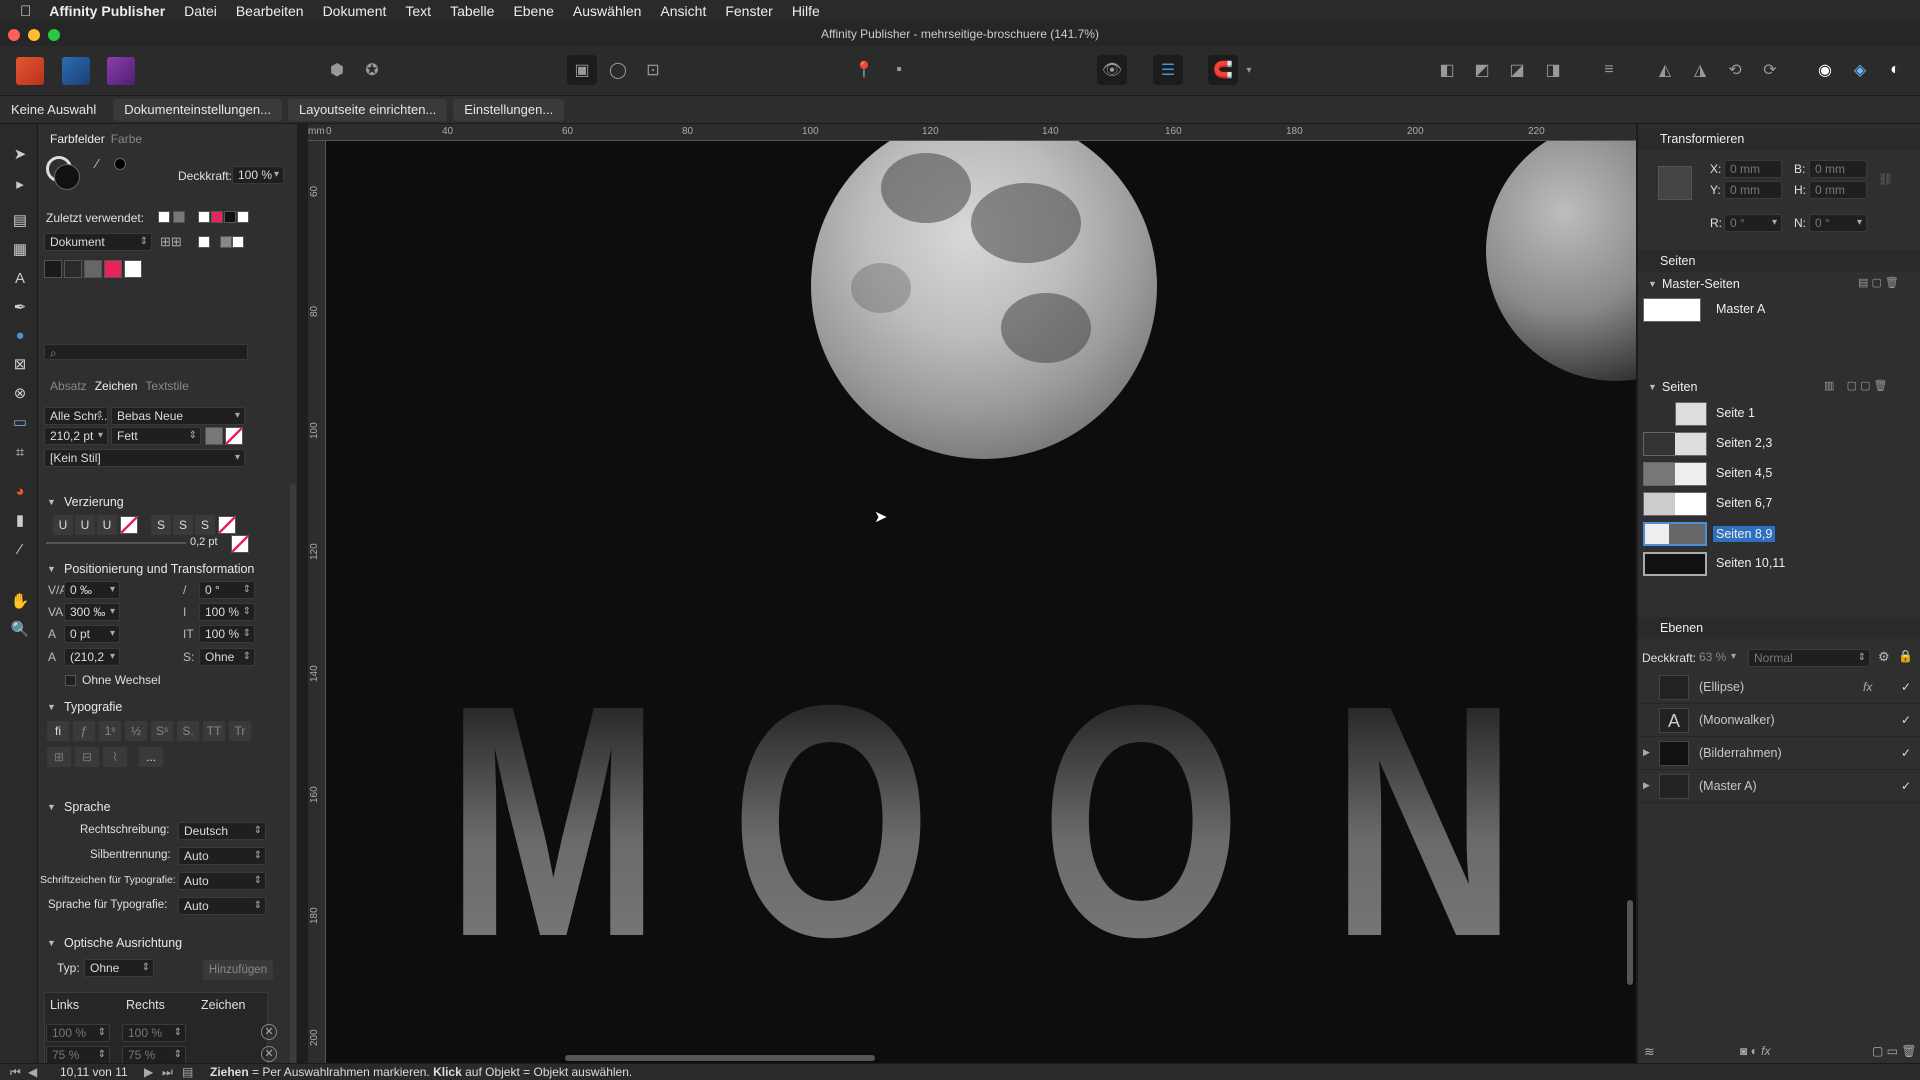  I want to click on rotate-right-icon: ⟳, so click(1770, 70).